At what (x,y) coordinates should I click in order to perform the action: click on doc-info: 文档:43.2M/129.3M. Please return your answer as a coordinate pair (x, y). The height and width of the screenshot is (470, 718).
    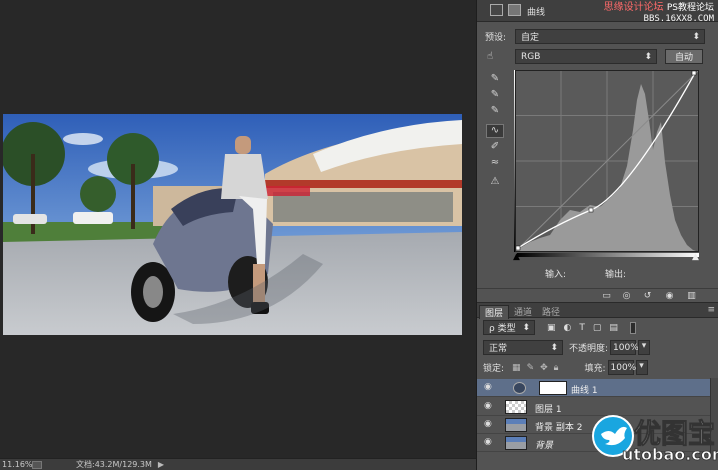
    Looking at the image, I should click on (114, 464).